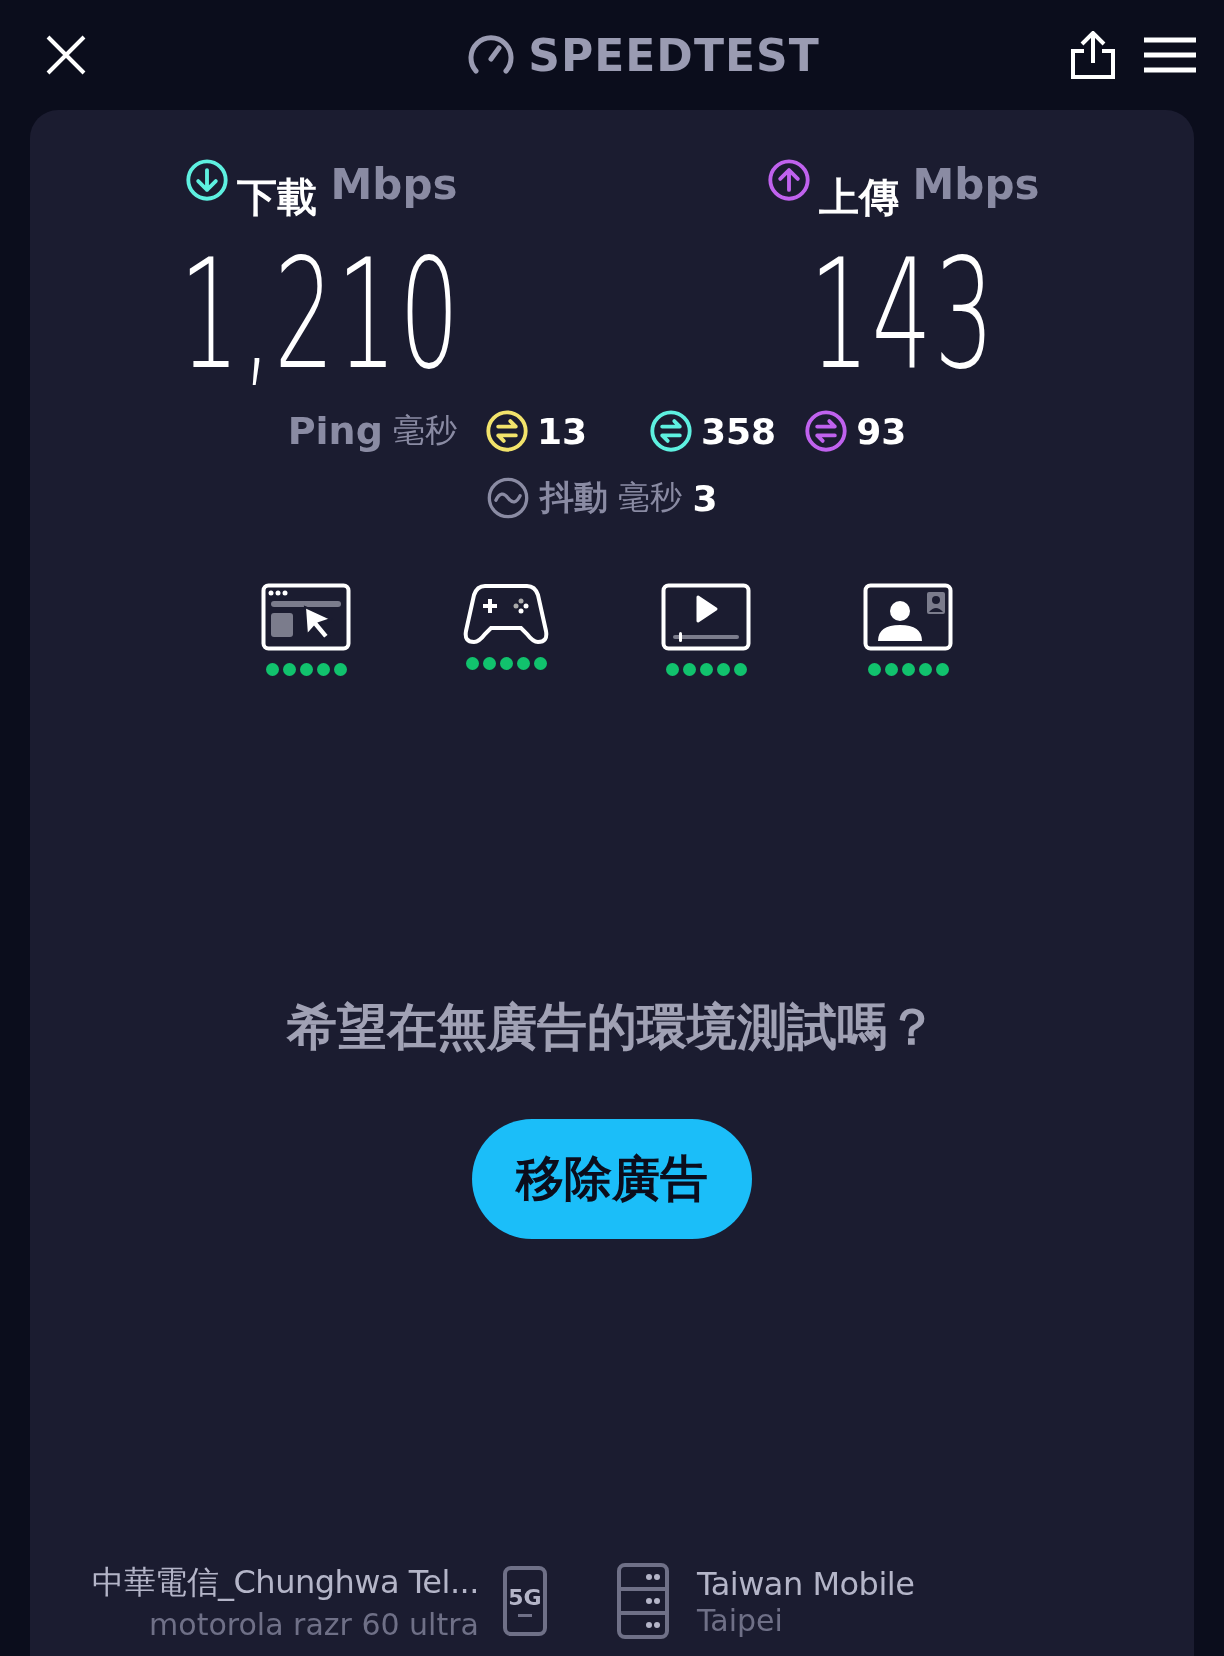  I want to click on ping-value: 358, so click(739, 431).